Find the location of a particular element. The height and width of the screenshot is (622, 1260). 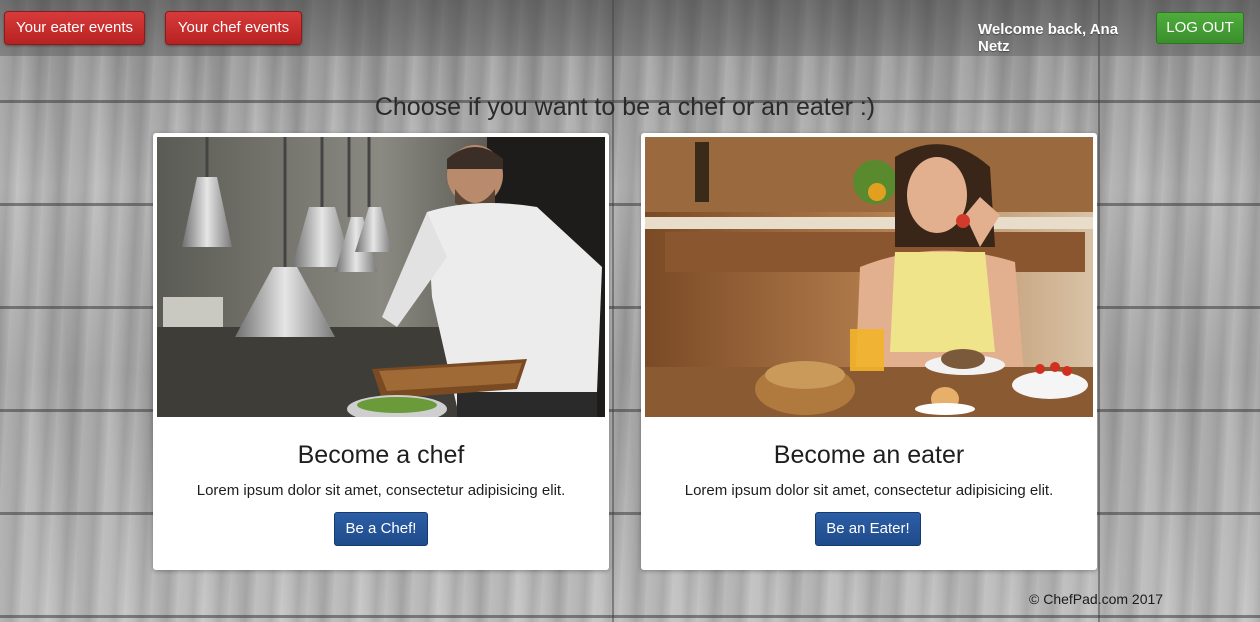

eater-events-button: Your eater events is located at coordinates (74, 28).